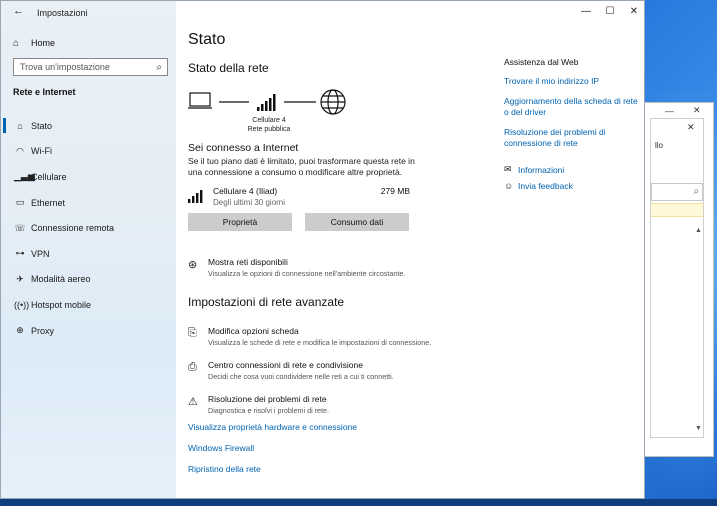 The image size is (717, 506). I want to click on search-icon: ⌕, so click(159, 67).